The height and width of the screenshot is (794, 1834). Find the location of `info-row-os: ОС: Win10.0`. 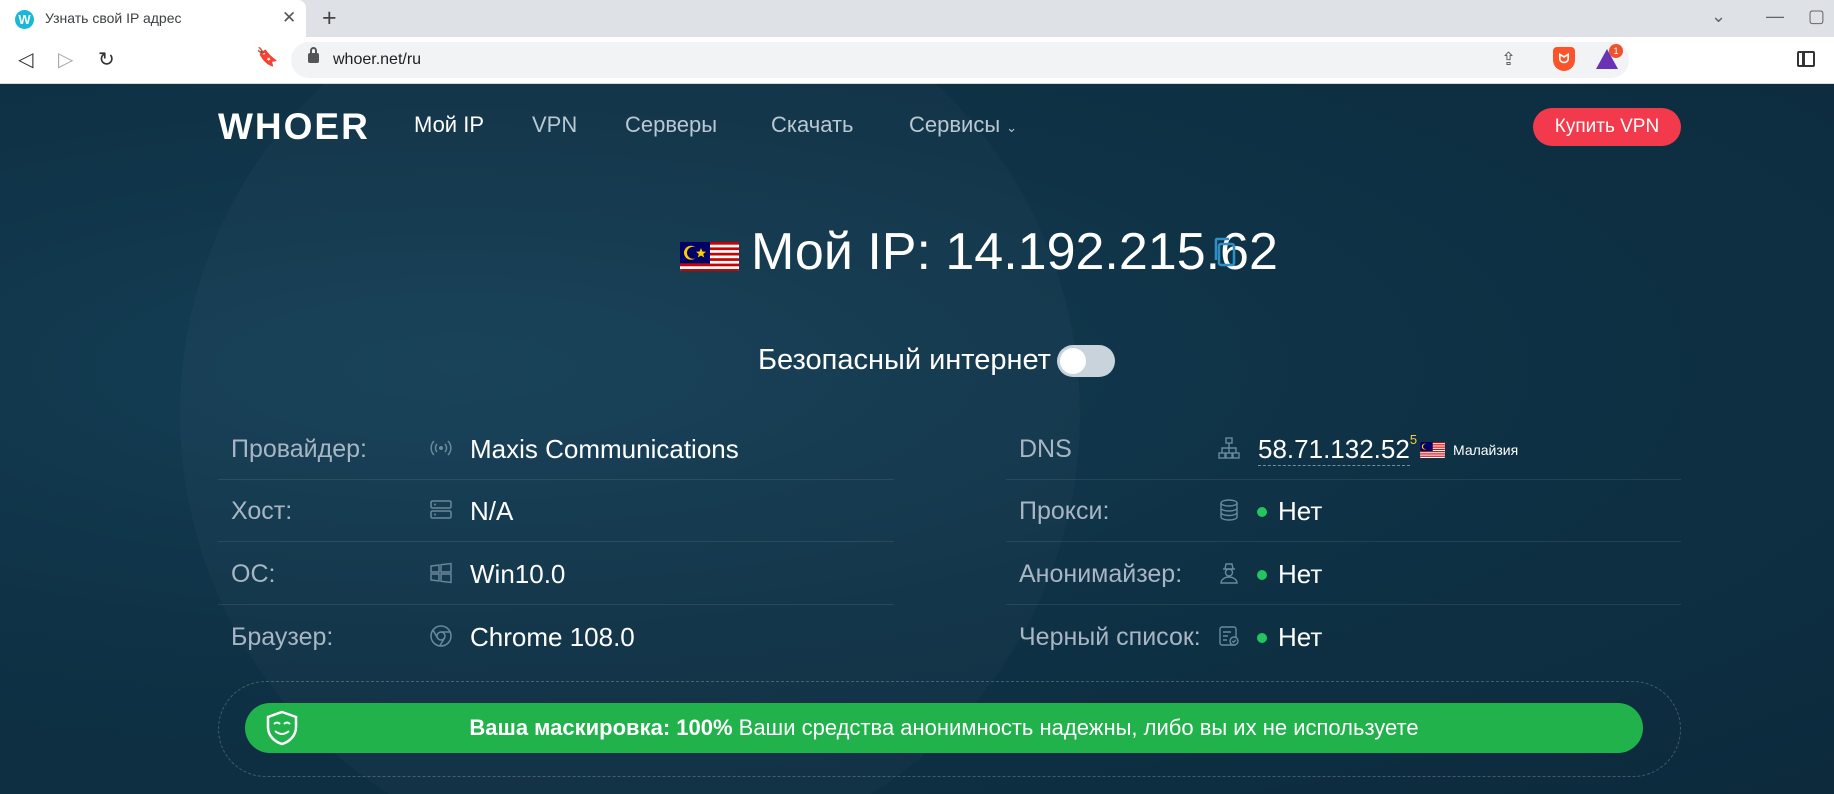

info-row-os: ОС: Win10.0 is located at coordinates (556, 574).